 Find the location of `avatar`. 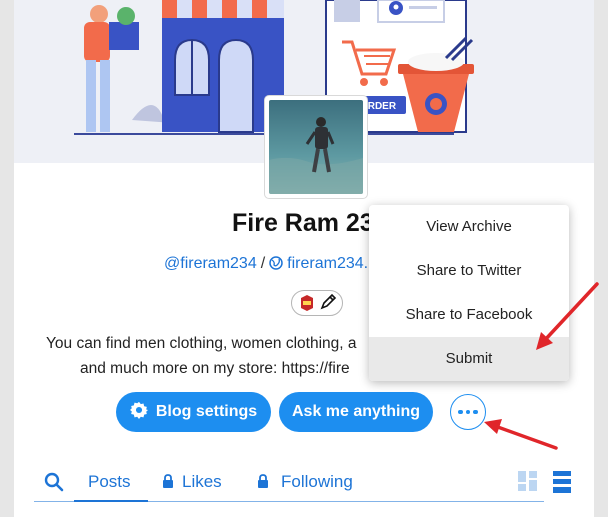

avatar is located at coordinates (316, 147).